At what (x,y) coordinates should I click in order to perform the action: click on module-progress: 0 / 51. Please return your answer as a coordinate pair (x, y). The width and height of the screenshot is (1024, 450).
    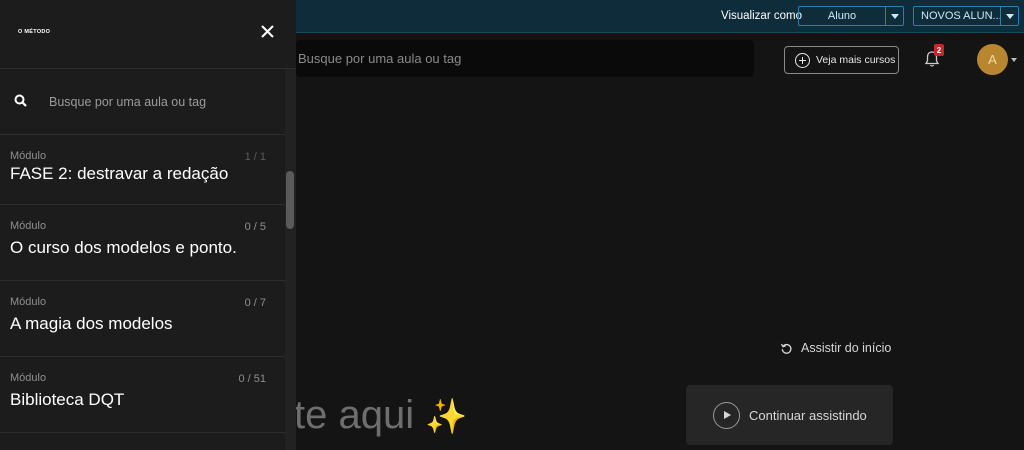
    Looking at the image, I should click on (252, 379).